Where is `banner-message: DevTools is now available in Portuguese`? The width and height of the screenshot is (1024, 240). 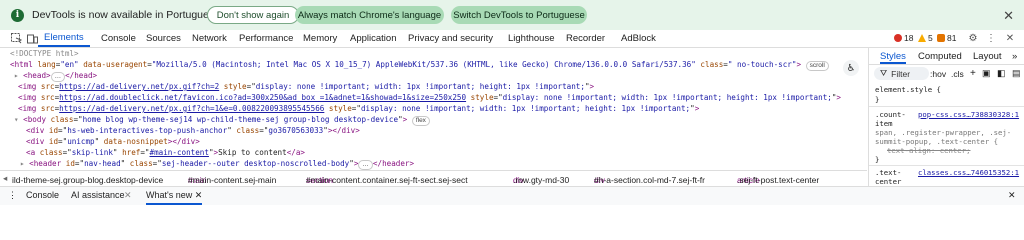 banner-message: DevTools is now available in Portuguese is located at coordinates (126, 15).